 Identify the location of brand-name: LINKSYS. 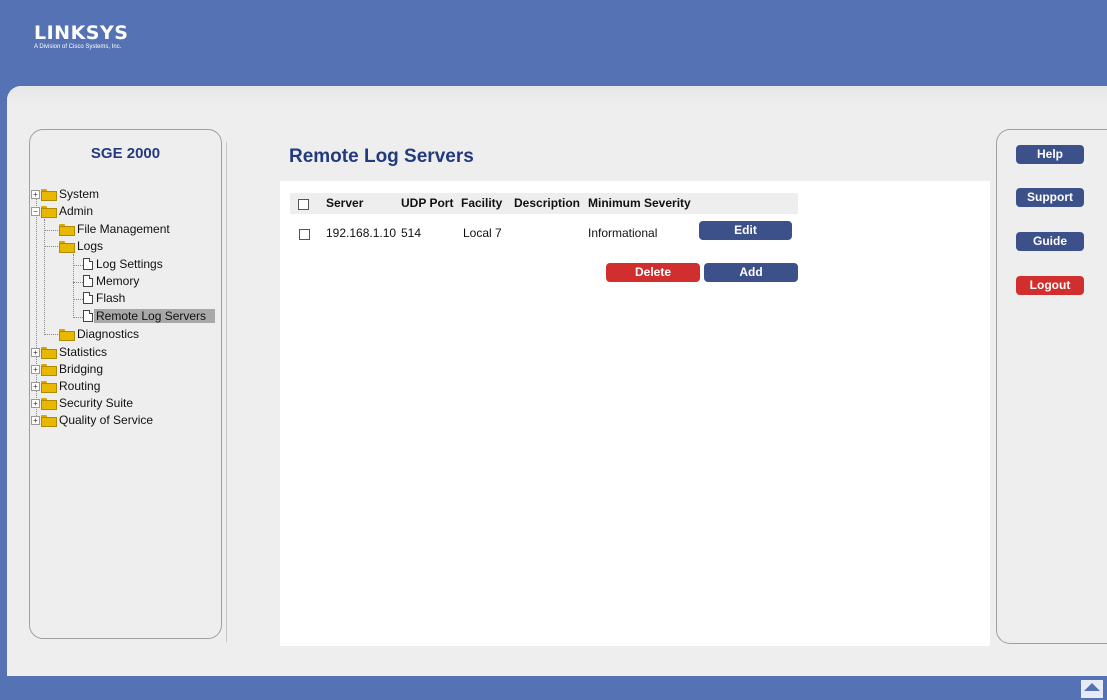
(81, 33).